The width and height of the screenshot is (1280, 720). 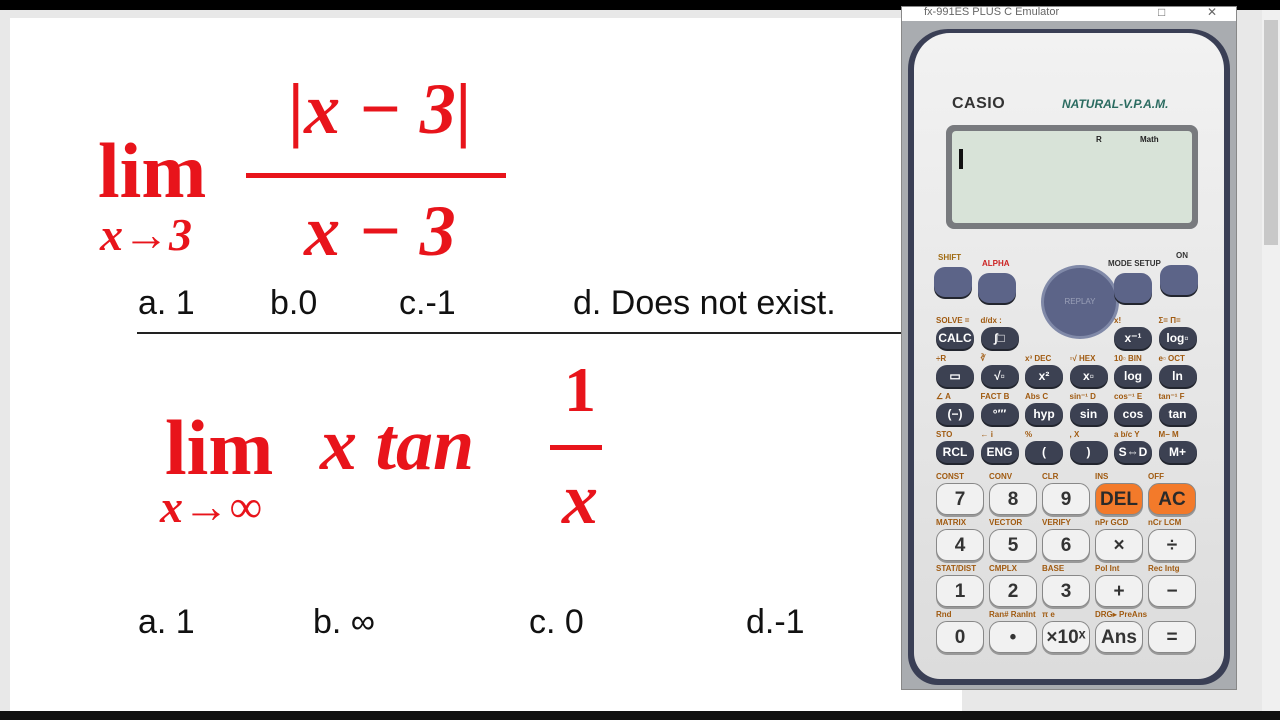 I want to click on key-: ▭, so click(x=955, y=376).